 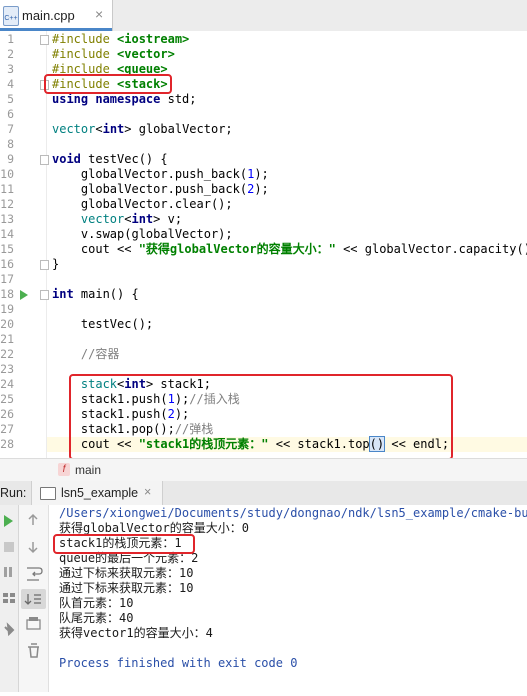 What do you see at coordinates (10, 114) in the screenshot?
I see `line-number: 6` at bounding box center [10, 114].